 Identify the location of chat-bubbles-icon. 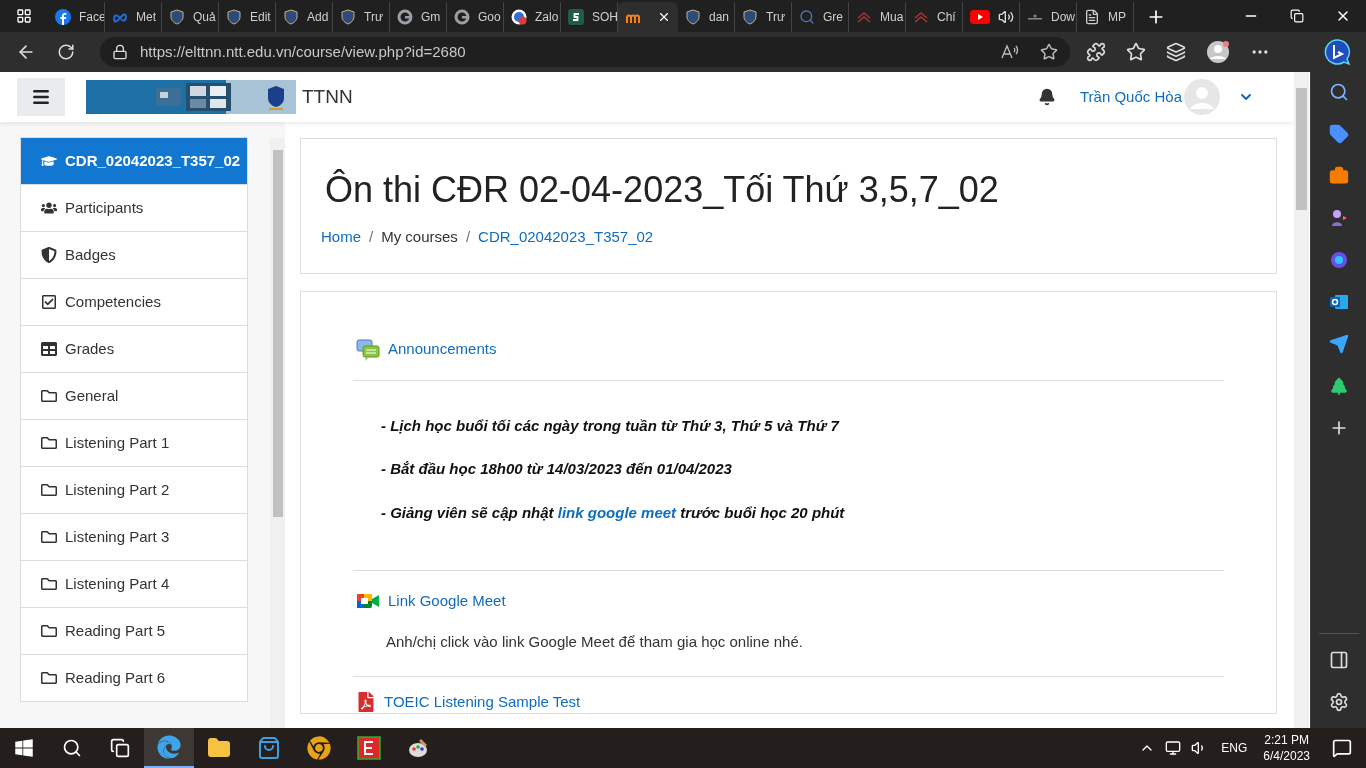
(368, 349).